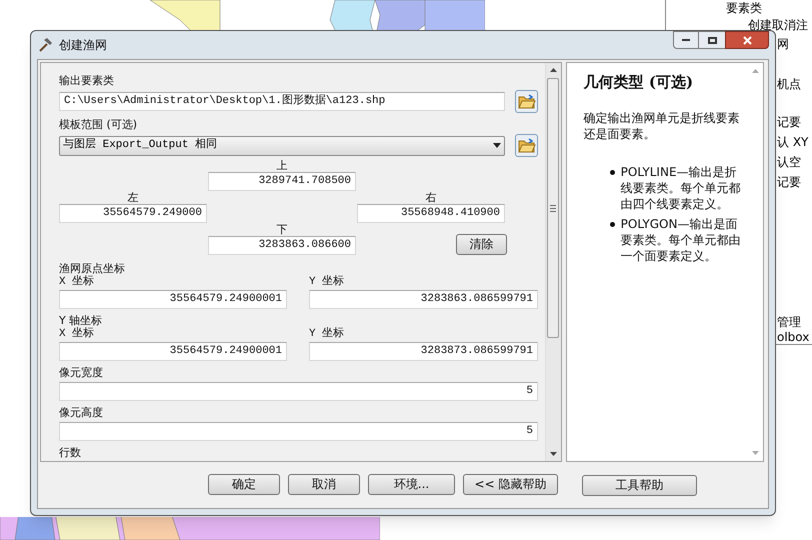 This screenshot has width=812, height=540. Describe the element at coordinates (70, 452) in the screenshot. I see `field-label: 行数` at that location.